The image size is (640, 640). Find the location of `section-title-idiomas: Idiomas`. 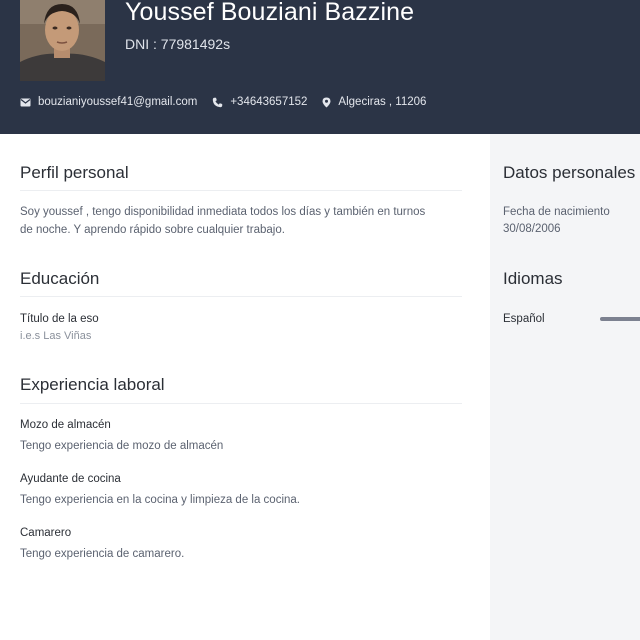

section-title-idiomas: Idiomas is located at coordinates (533, 278).